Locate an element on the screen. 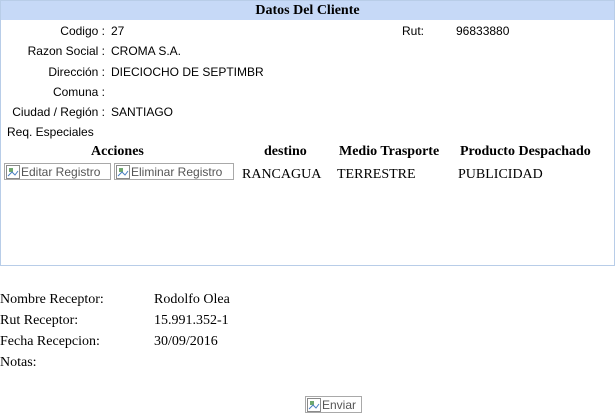 This screenshot has height=415, width=615. delete-record-button: Eliminar Registro is located at coordinates (174, 171).